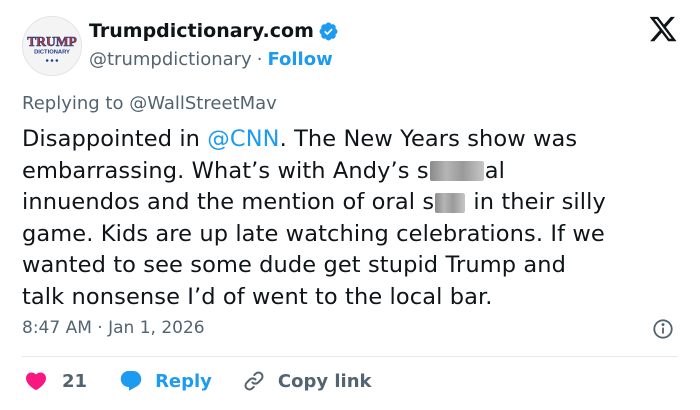 This screenshot has width=700, height=410. I want to click on logo-bottom-text: DICTIONARY, so click(52, 53).